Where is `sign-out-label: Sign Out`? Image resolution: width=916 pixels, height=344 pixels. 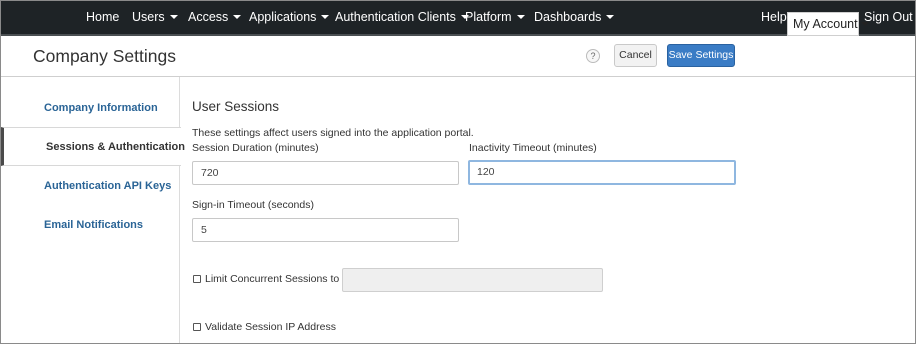
sign-out-label: Sign Out is located at coordinates (888, 17).